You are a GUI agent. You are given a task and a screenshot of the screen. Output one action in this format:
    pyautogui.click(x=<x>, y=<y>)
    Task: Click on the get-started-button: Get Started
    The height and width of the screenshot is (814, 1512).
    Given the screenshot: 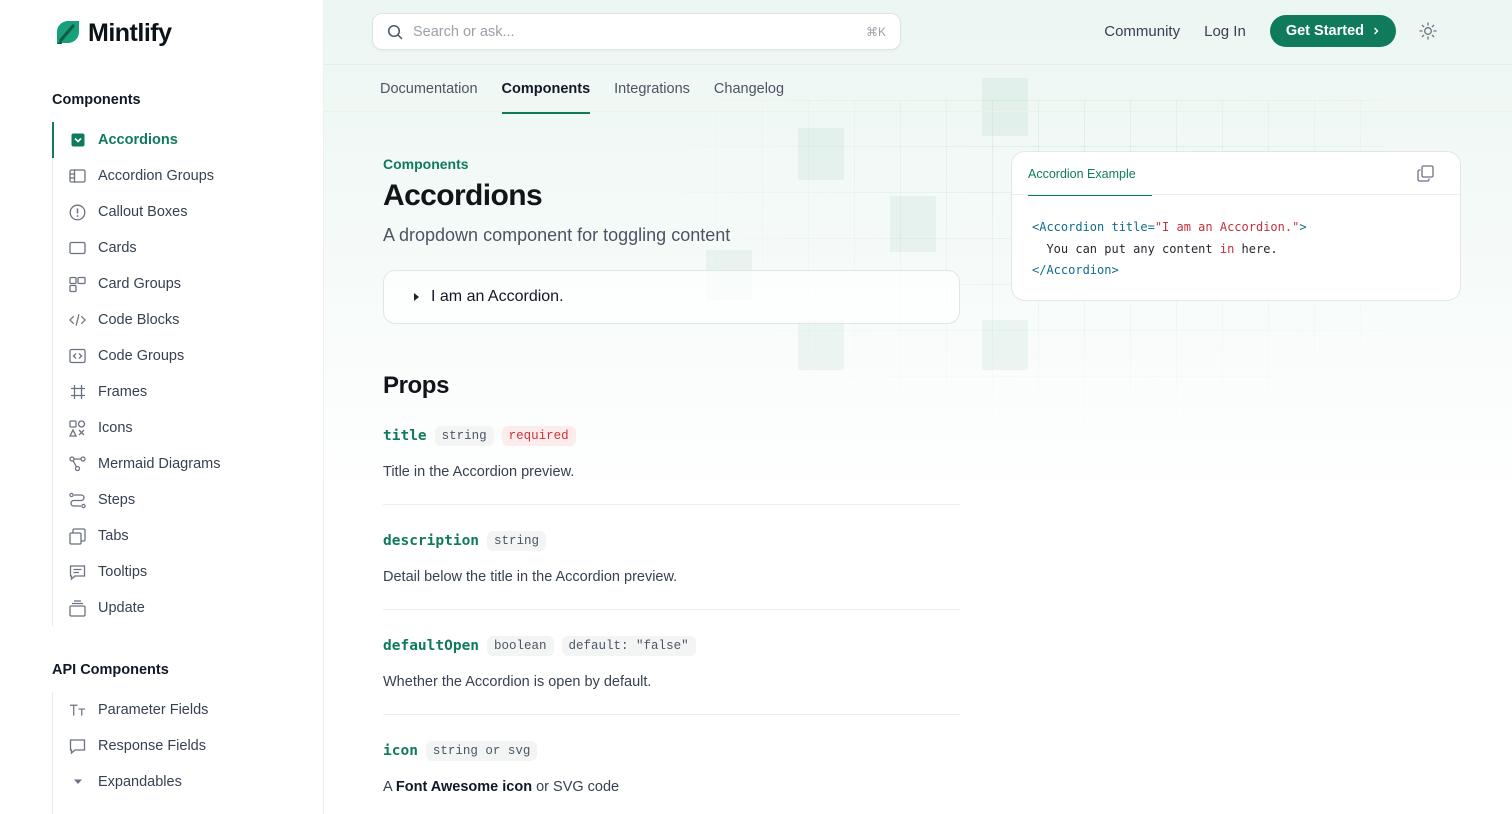 What is the action you would take?
    pyautogui.click(x=1332, y=31)
    